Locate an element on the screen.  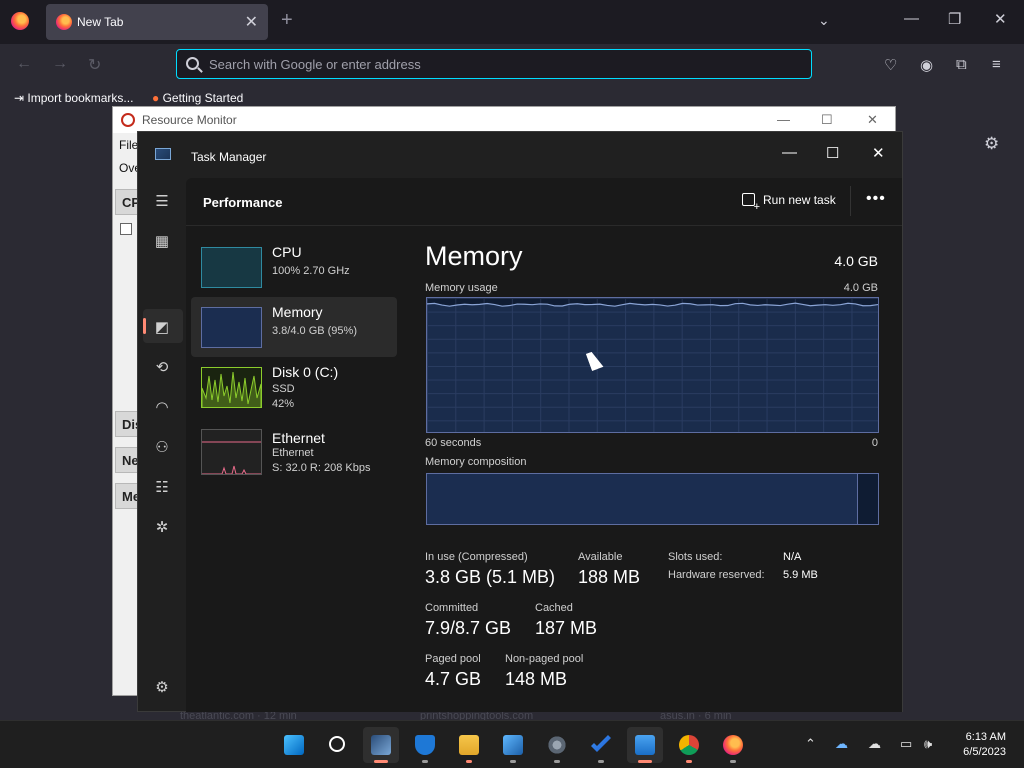
mail-icon is located at coordinates (645, 745).